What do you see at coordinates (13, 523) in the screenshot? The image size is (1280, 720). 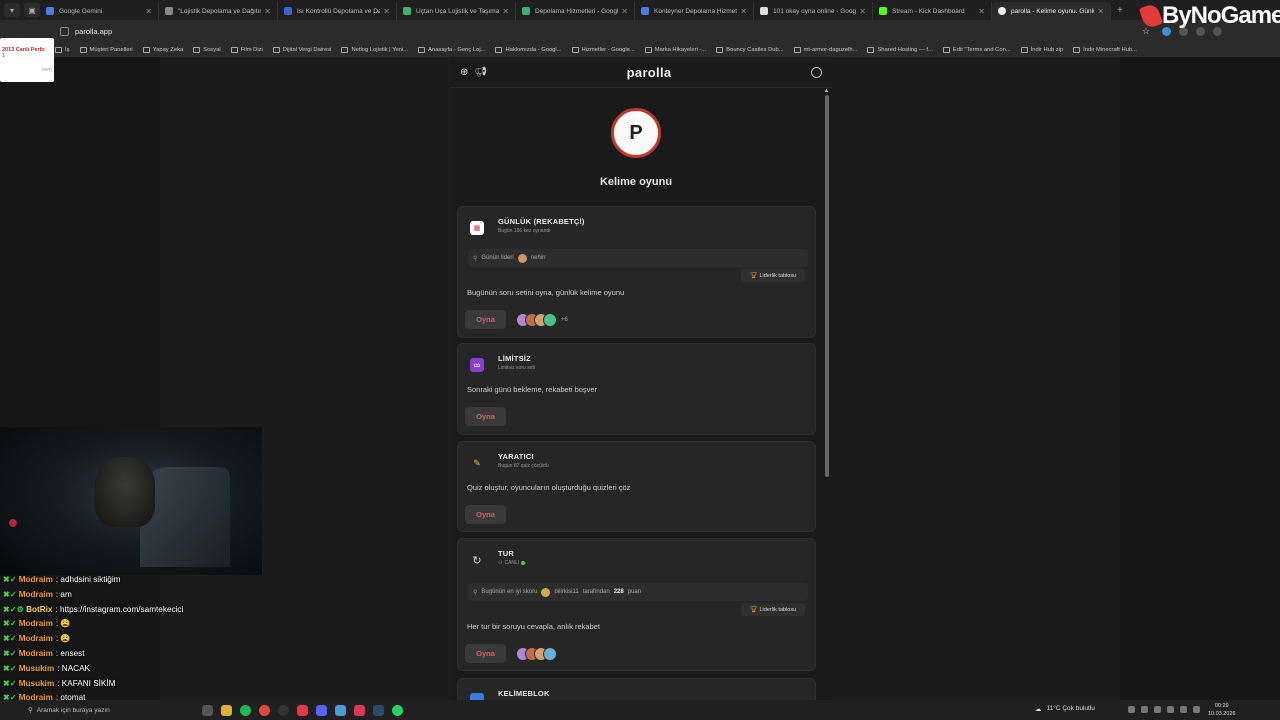 I see `webcam-light` at bounding box center [13, 523].